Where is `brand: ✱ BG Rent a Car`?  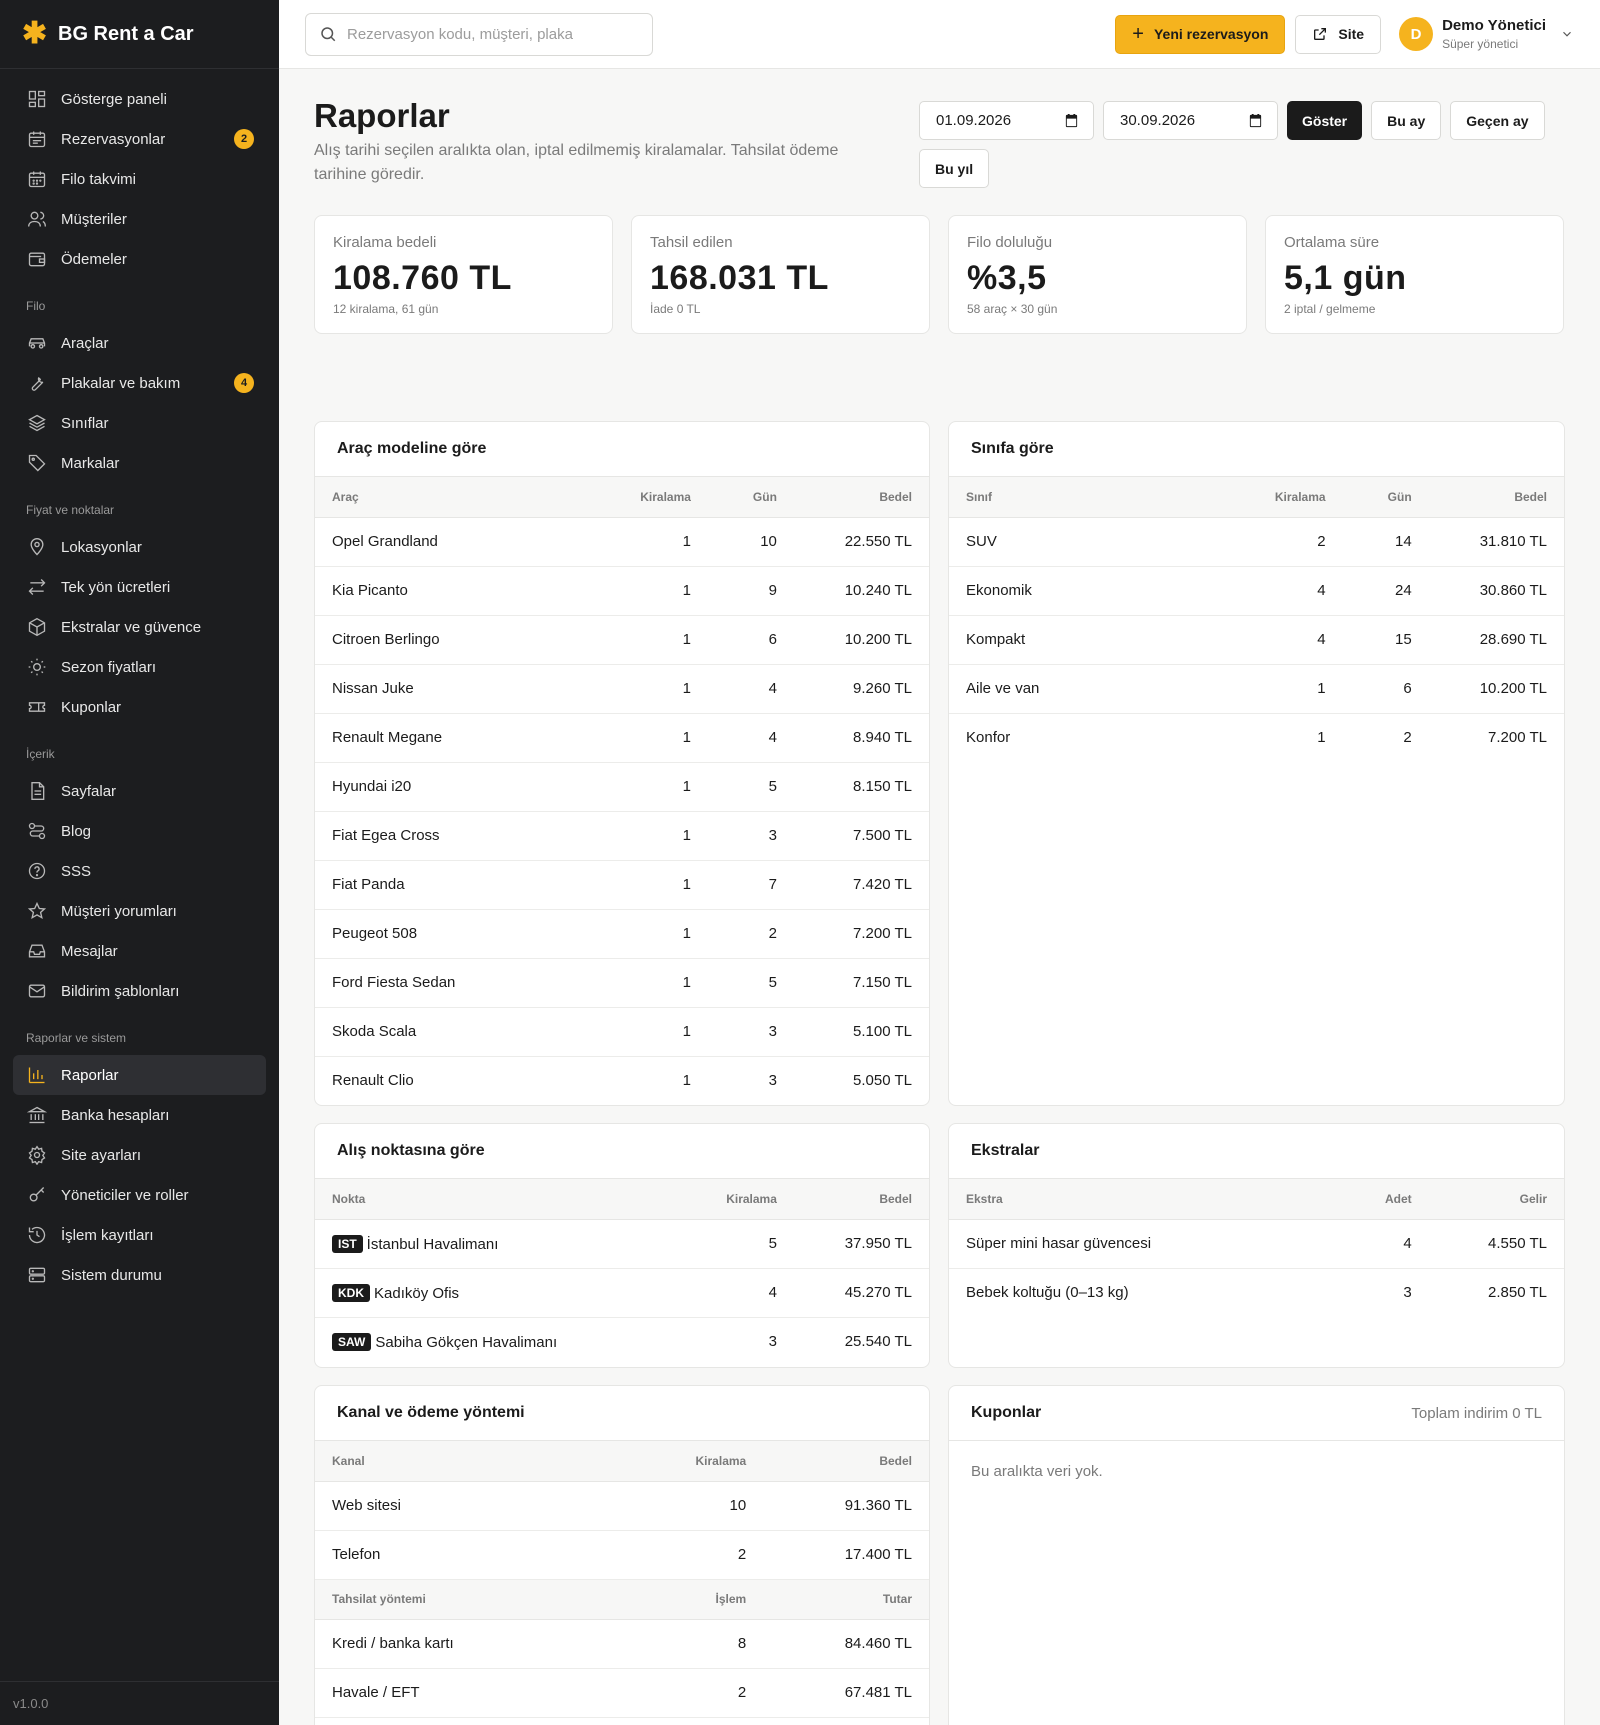
brand: ✱ BG Rent a Car is located at coordinates (139, 34).